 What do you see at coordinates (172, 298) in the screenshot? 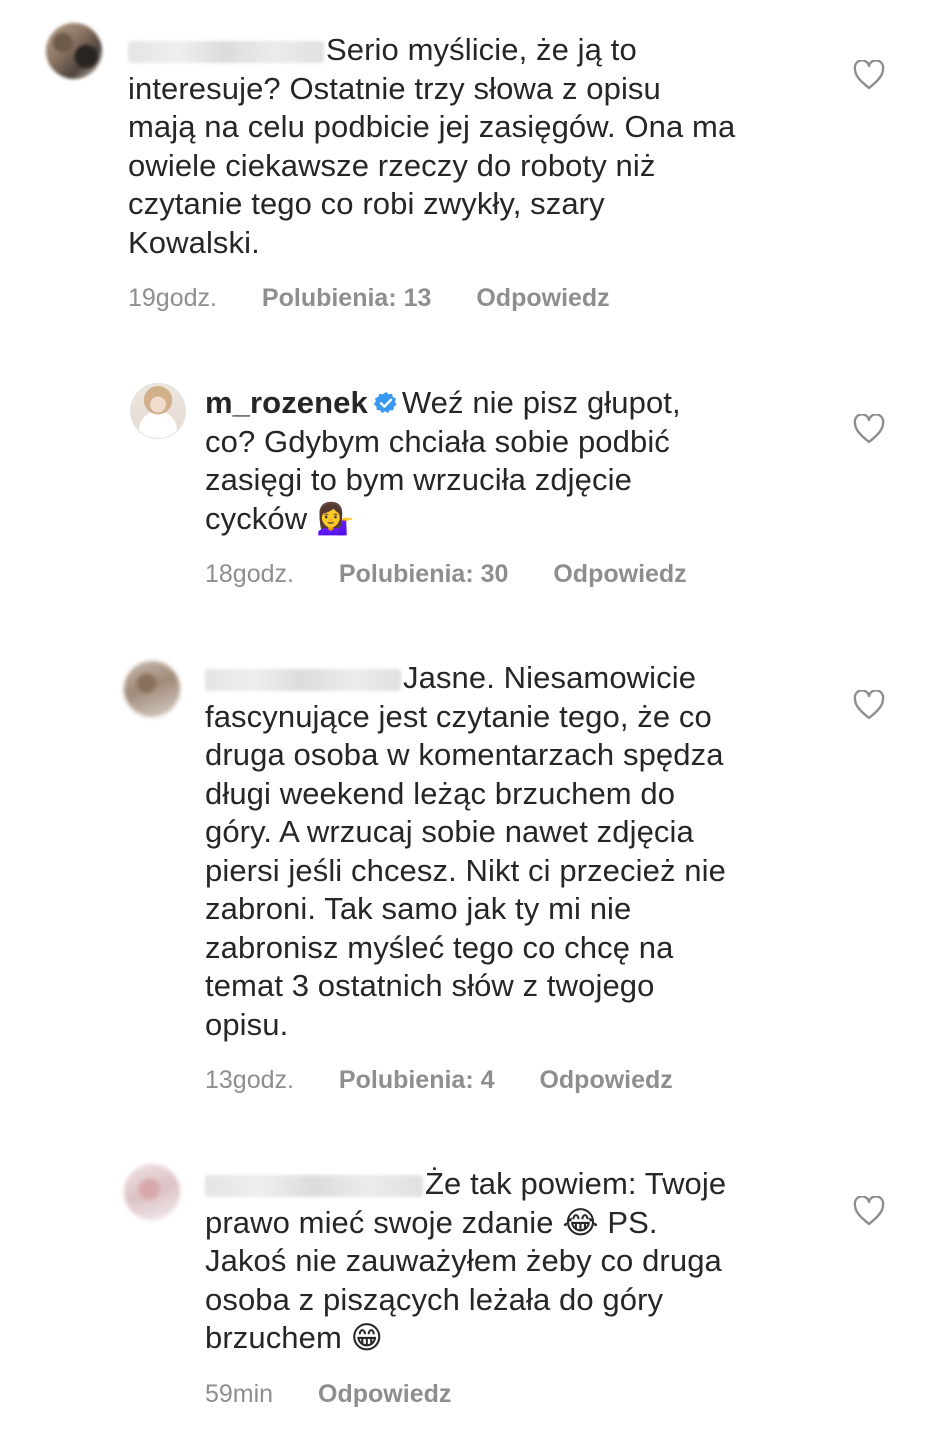
I see `comment-time: 19godz.` at bounding box center [172, 298].